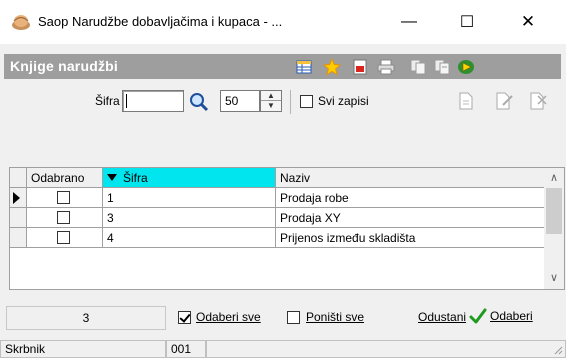 This screenshot has width=566, height=358. Describe the element at coordinates (505, 102) in the screenshot. I see `edit-document-icon` at that location.